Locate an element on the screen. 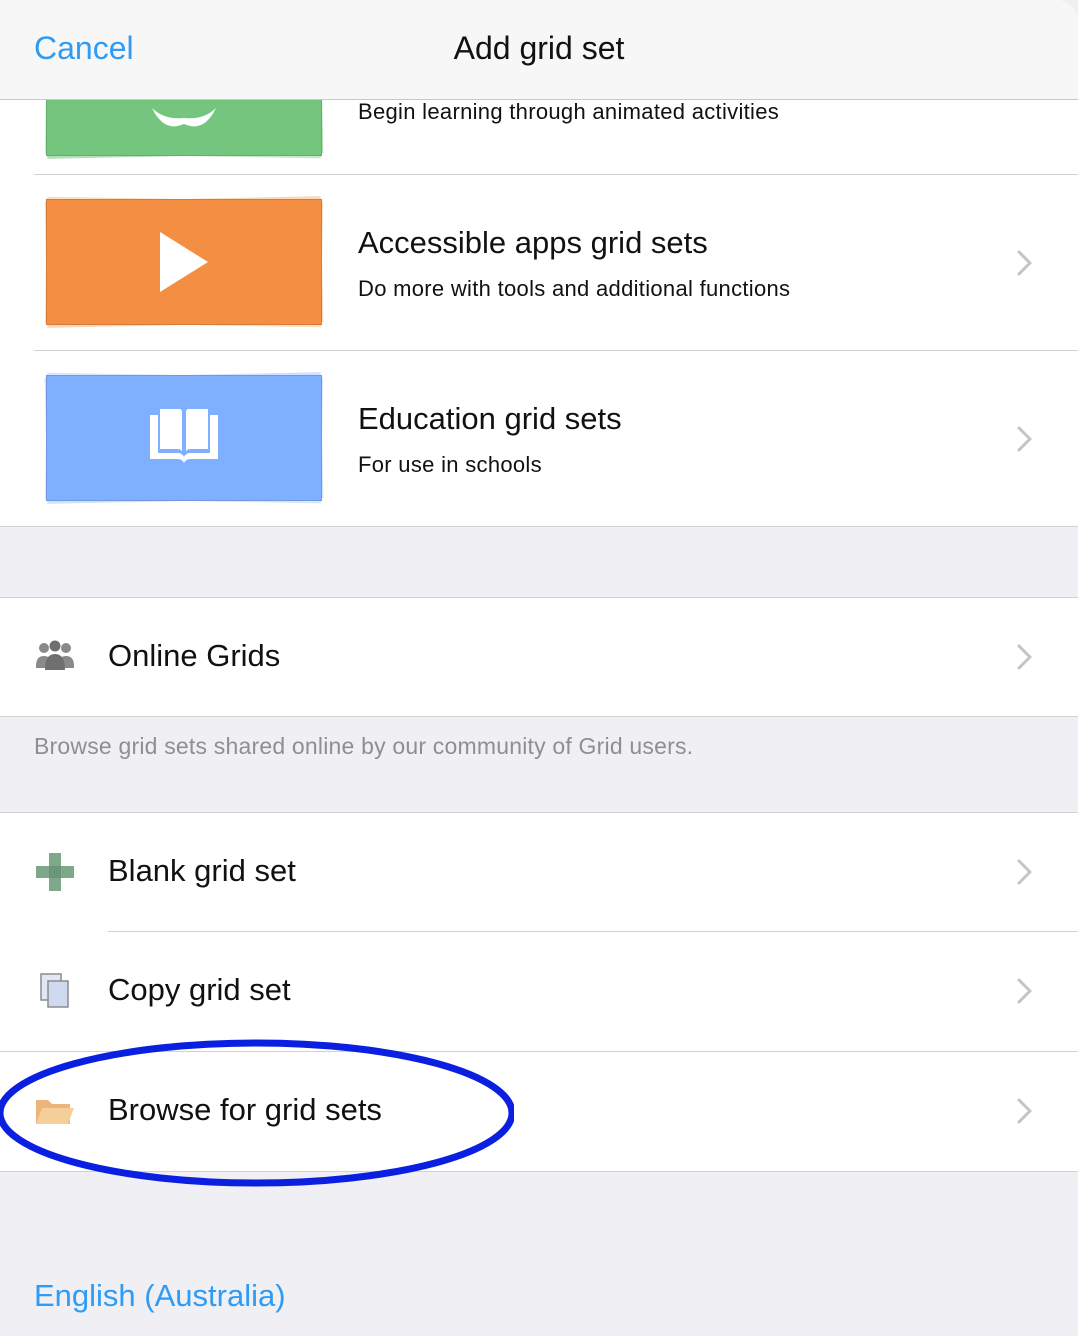  nav-bar: Cancel Add grid set is located at coordinates (539, 50).